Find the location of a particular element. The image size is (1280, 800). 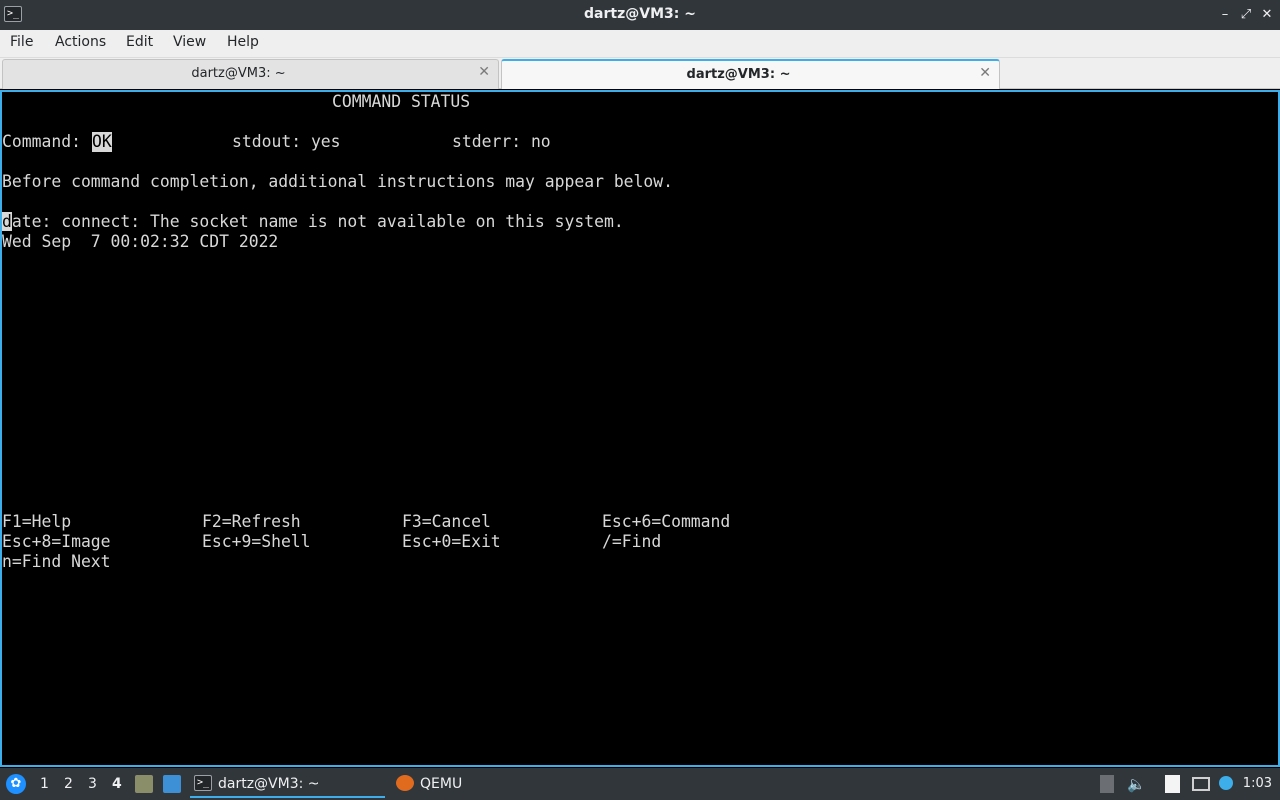

notes-icon is located at coordinates (1172, 784).